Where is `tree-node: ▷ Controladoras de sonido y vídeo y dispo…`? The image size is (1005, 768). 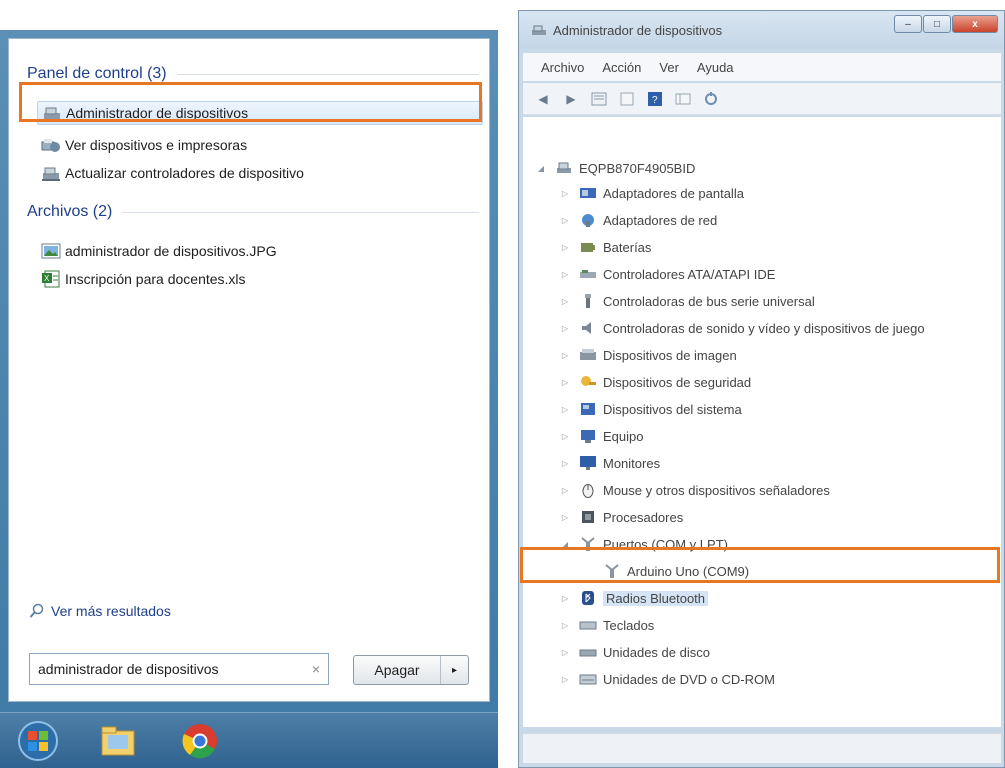 tree-node: ▷ Controladoras de sonido y vídeo y dispo… is located at coordinates (742, 328).